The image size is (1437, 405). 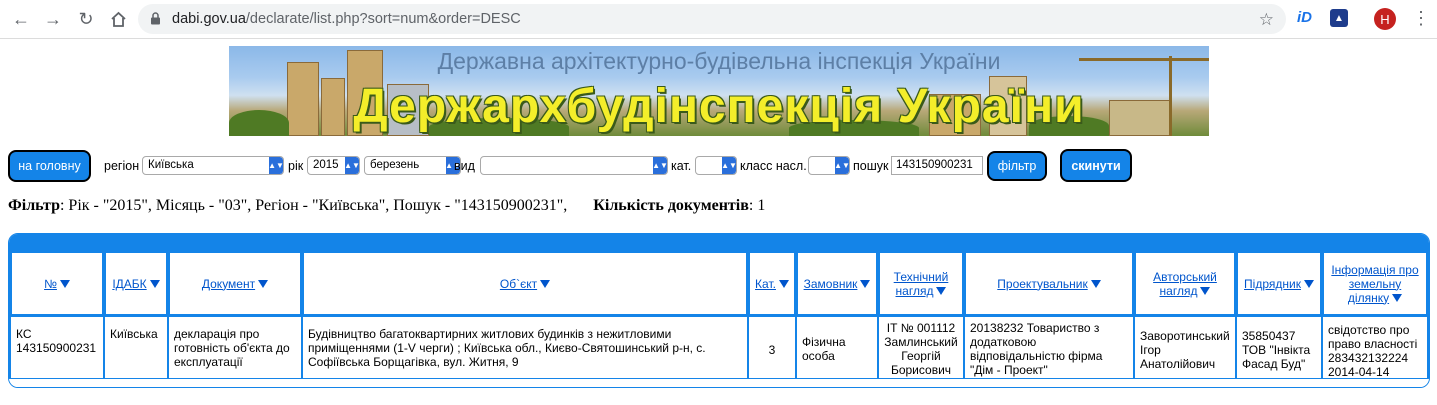 I want to click on category-select: ▲▼, so click(x=716, y=165).